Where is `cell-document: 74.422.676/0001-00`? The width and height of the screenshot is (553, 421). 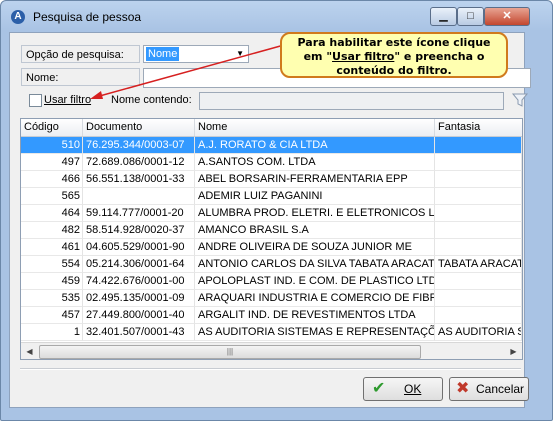 cell-document: 74.422.676/0001-00 is located at coordinates (139, 281).